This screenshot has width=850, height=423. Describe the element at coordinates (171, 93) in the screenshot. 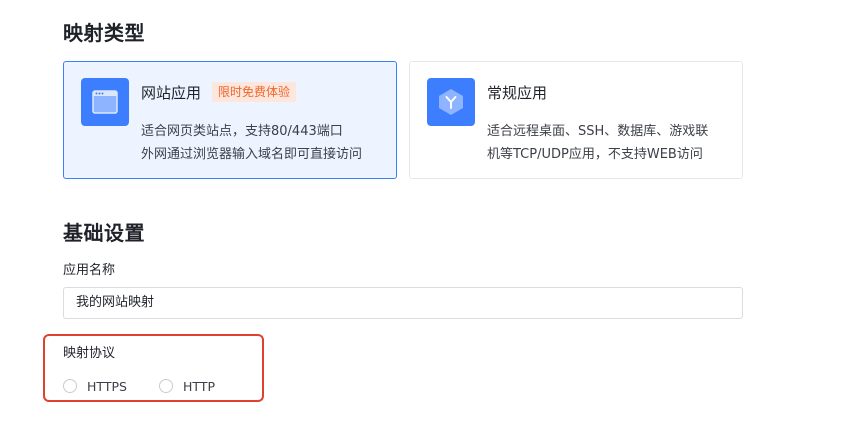

I see `web-app-name: 网站应用` at that location.